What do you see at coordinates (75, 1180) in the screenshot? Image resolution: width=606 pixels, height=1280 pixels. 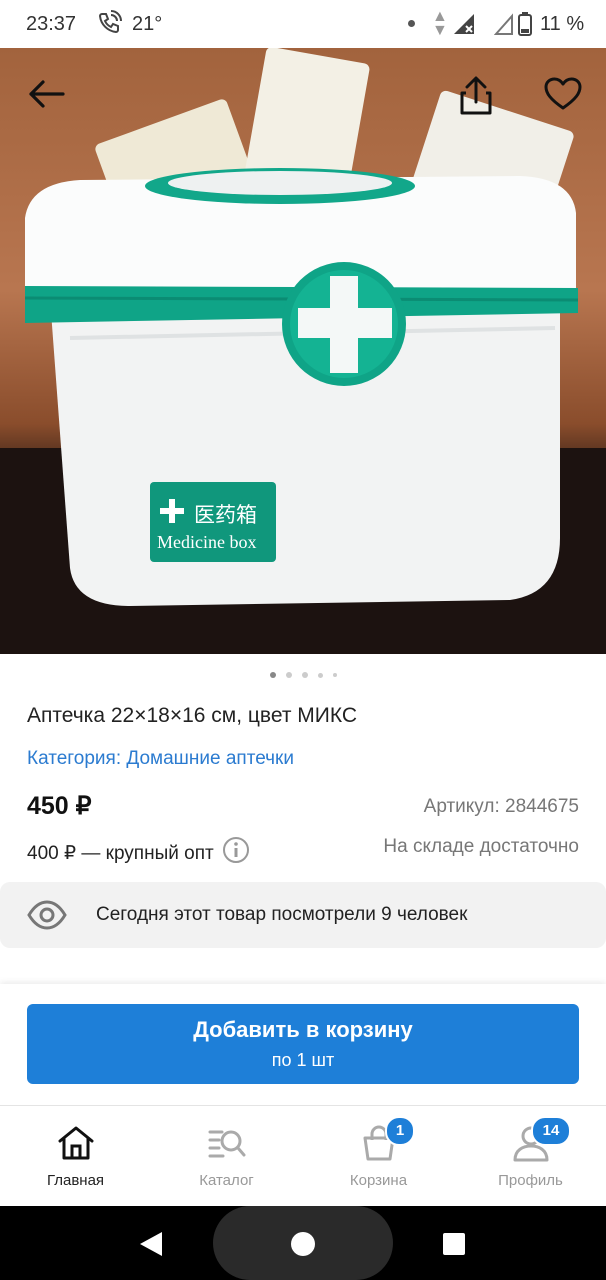 I see `tab-home-label: Главная` at bounding box center [75, 1180].